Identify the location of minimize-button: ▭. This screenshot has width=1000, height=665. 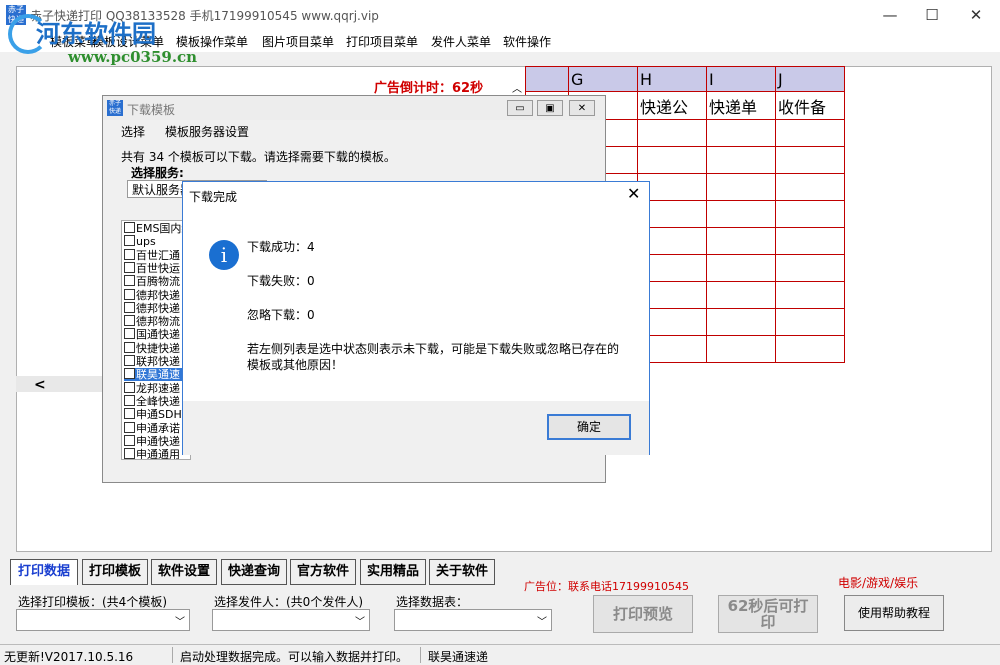
(520, 108).